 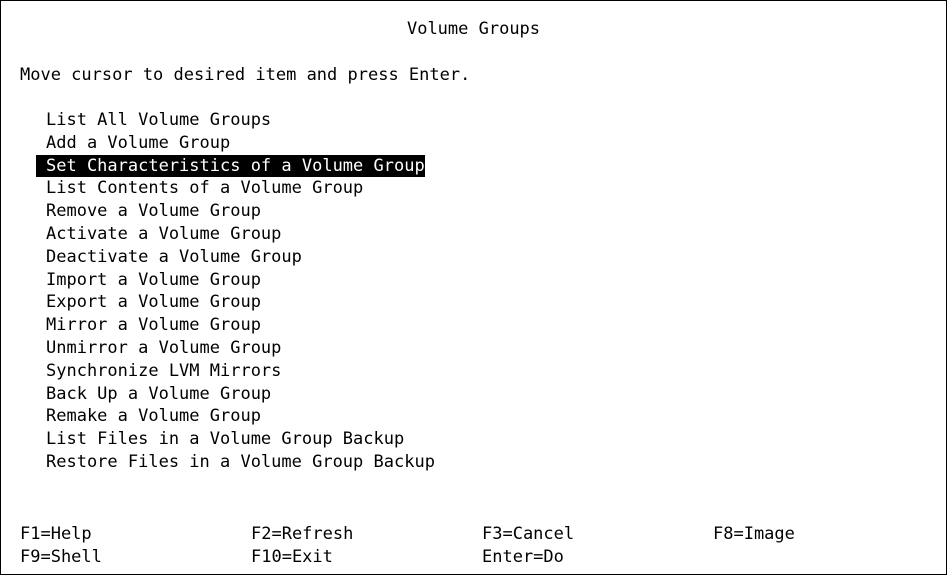 What do you see at coordinates (292, 557) in the screenshot?
I see `f10-exit-key: F10=Exit` at bounding box center [292, 557].